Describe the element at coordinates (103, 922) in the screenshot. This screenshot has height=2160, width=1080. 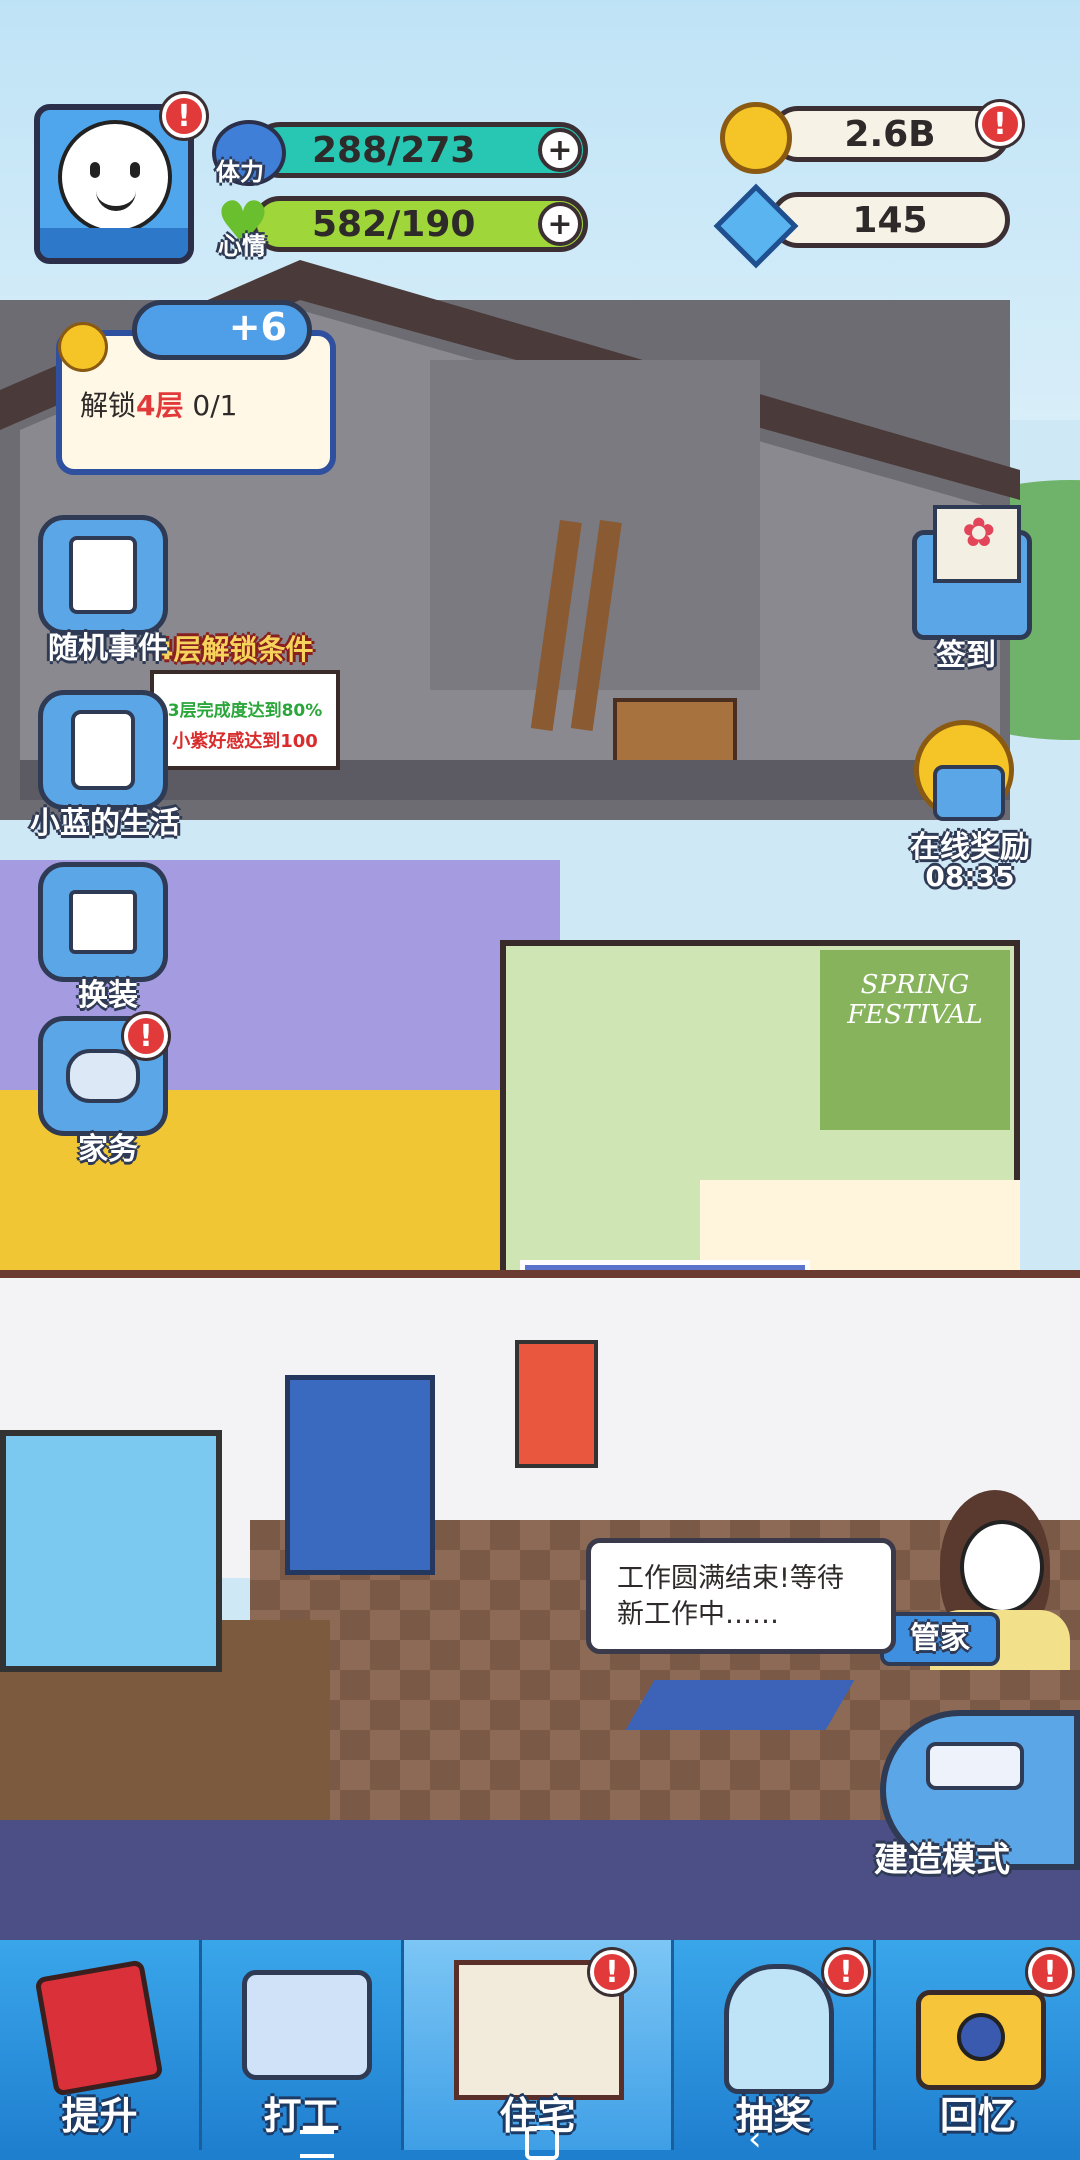
I see `tshirt-icon` at that location.